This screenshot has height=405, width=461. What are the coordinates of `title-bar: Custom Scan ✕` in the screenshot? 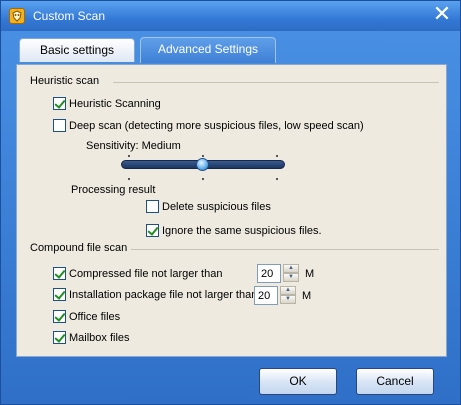 It's located at (230, 16).